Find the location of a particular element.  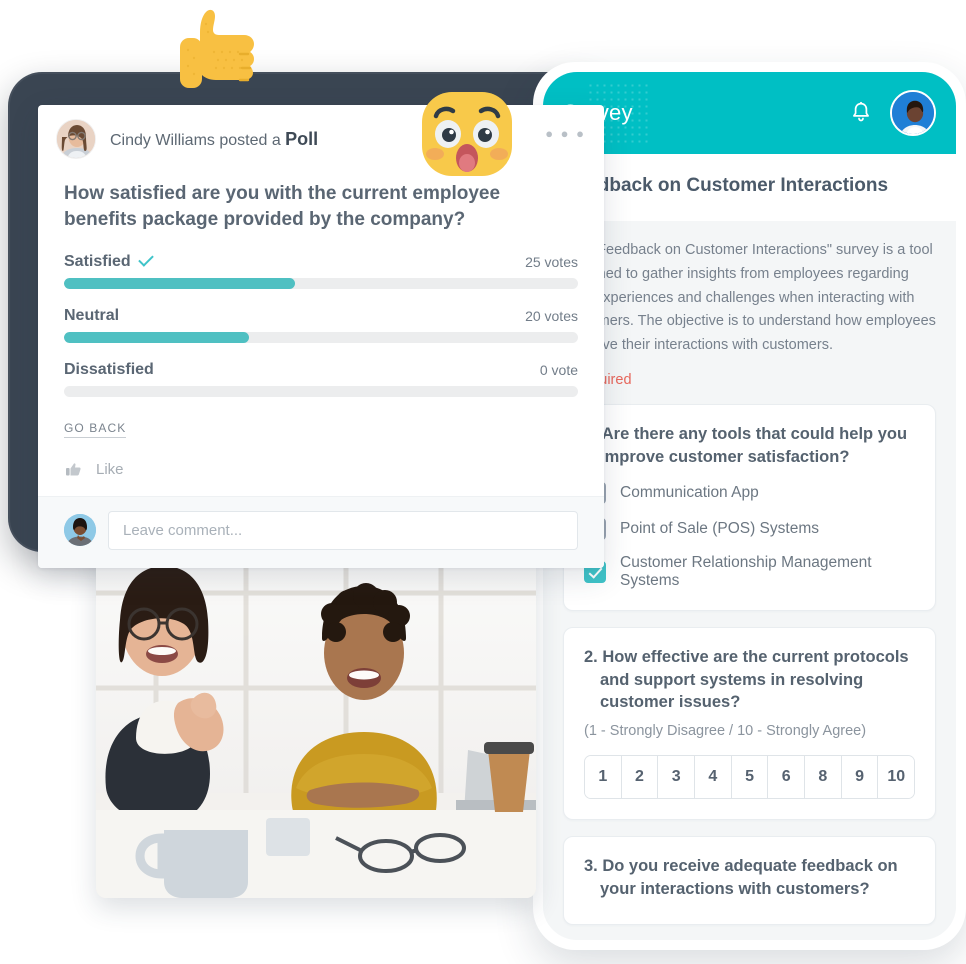

scale-option: 8 is located at coordinates (823, 777).